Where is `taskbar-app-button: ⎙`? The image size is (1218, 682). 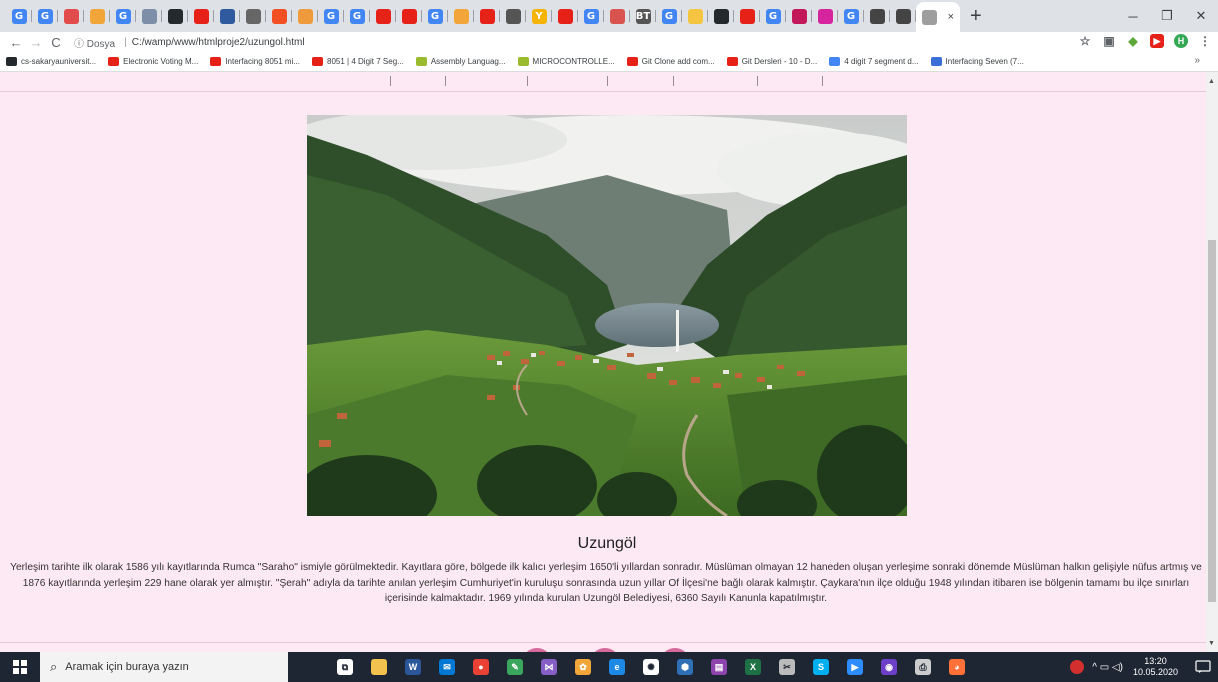
taskbar-app-button: ⎙ is located at coordinates (923, 667).